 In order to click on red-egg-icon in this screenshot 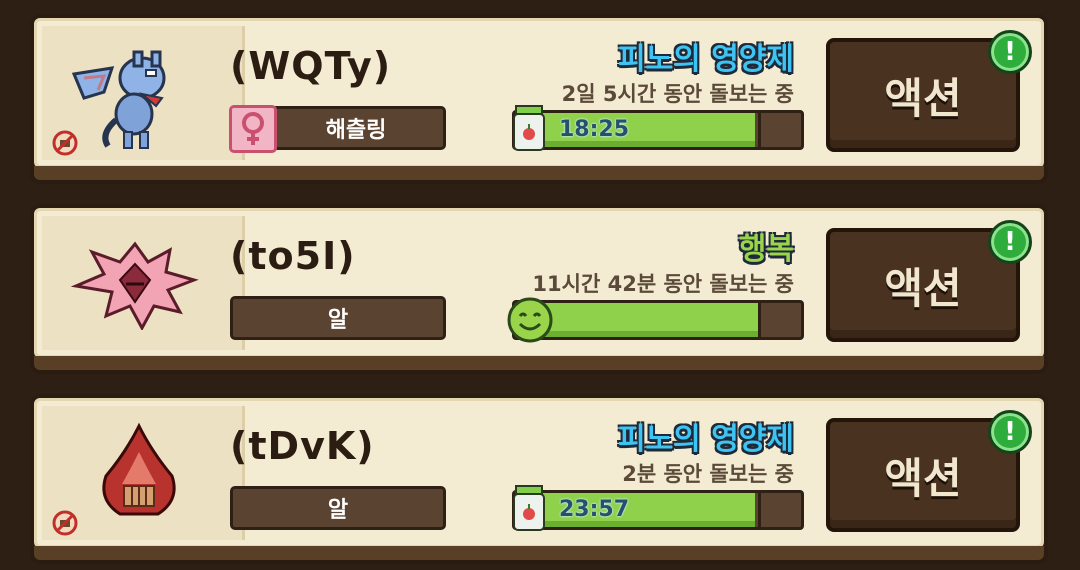, I will do `click(139, 469)`.